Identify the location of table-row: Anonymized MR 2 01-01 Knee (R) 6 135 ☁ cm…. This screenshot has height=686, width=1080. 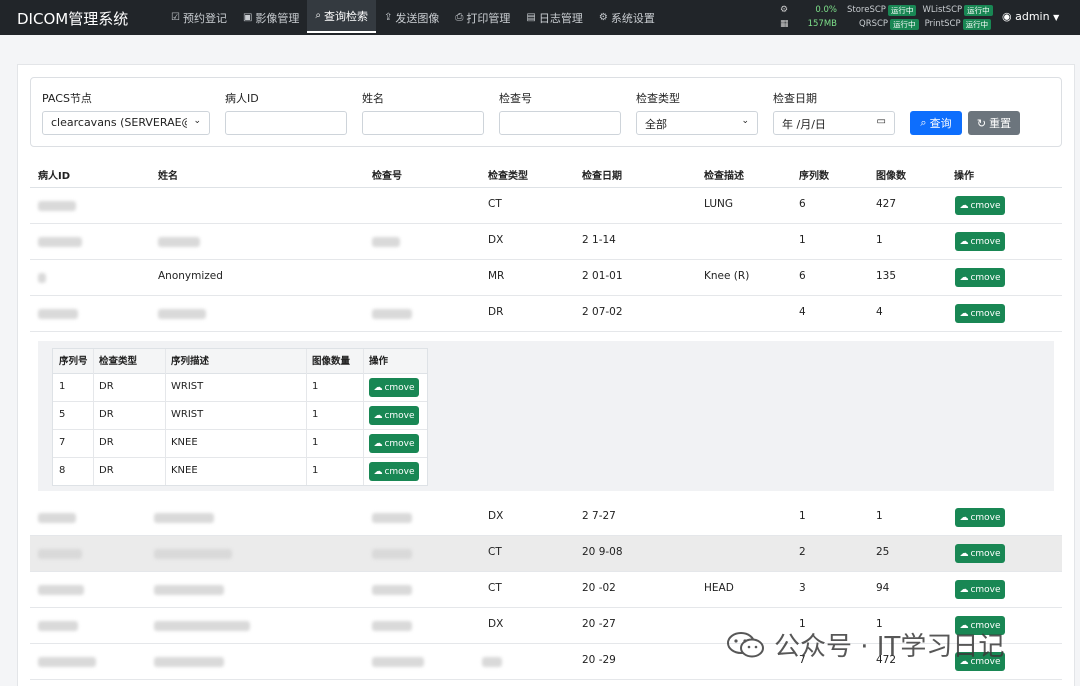
(546, 278).